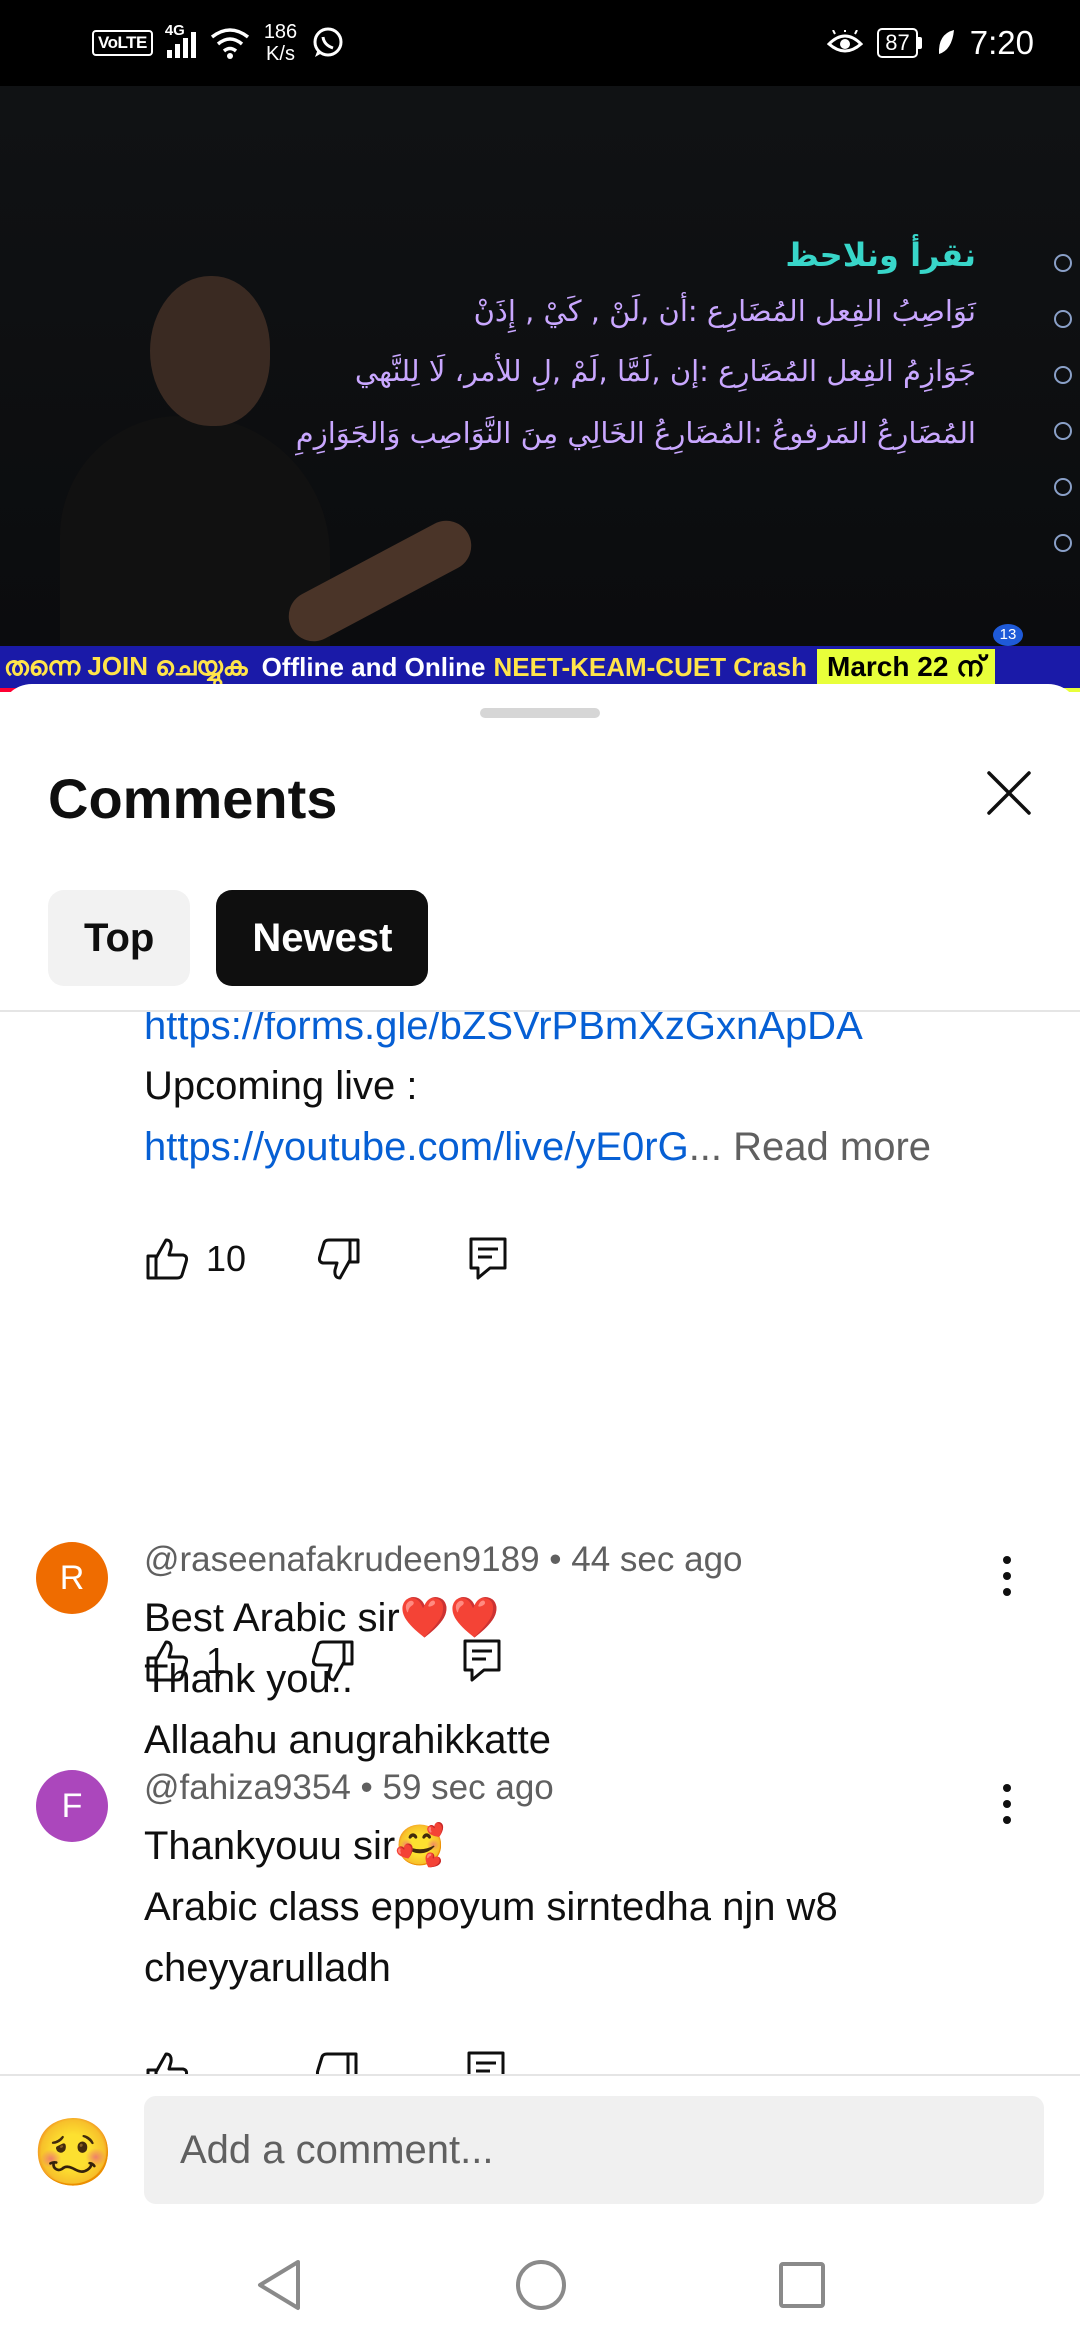 This screenshot has height=2340, width=1080. Describe the element at coordinates (193, 798) in the screenshot. I see `sheet-title: Comments` at that location.